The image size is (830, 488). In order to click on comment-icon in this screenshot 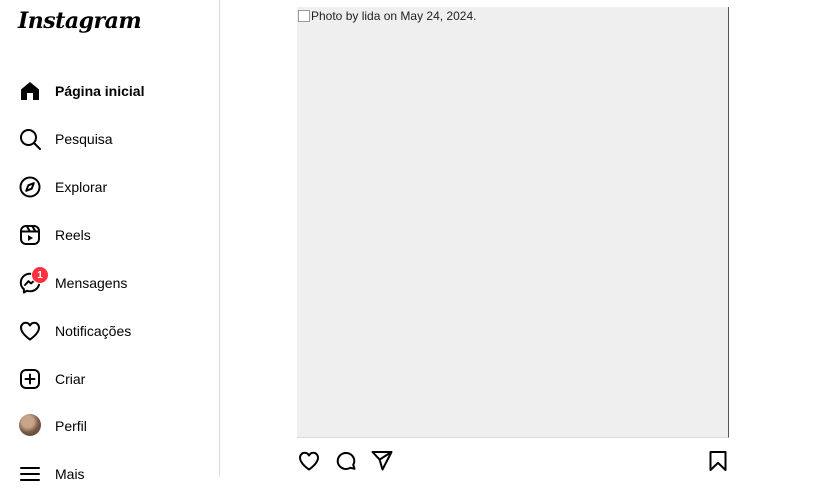, I will do `click(346, 461)`.